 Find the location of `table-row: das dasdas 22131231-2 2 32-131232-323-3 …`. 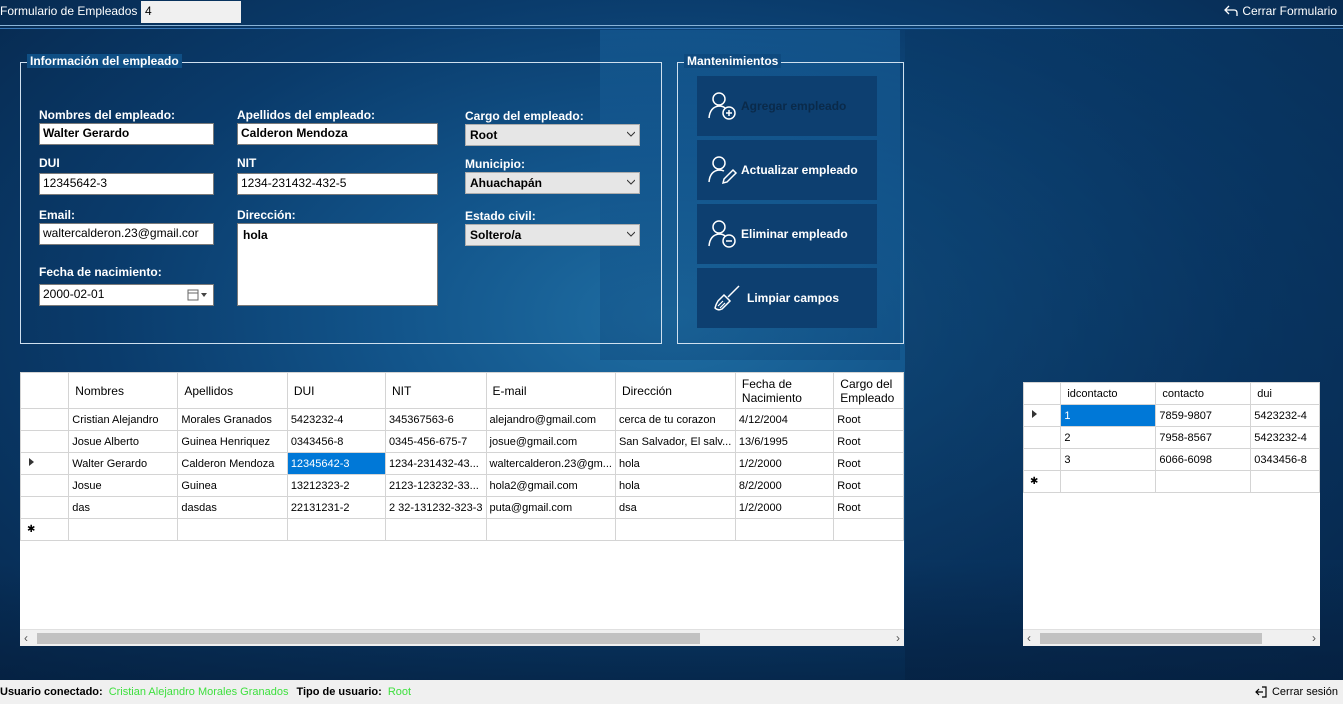

table-row: das dasdas 22131231-2 2 32-131232-323-3 … is located at coordinates (462, 507).